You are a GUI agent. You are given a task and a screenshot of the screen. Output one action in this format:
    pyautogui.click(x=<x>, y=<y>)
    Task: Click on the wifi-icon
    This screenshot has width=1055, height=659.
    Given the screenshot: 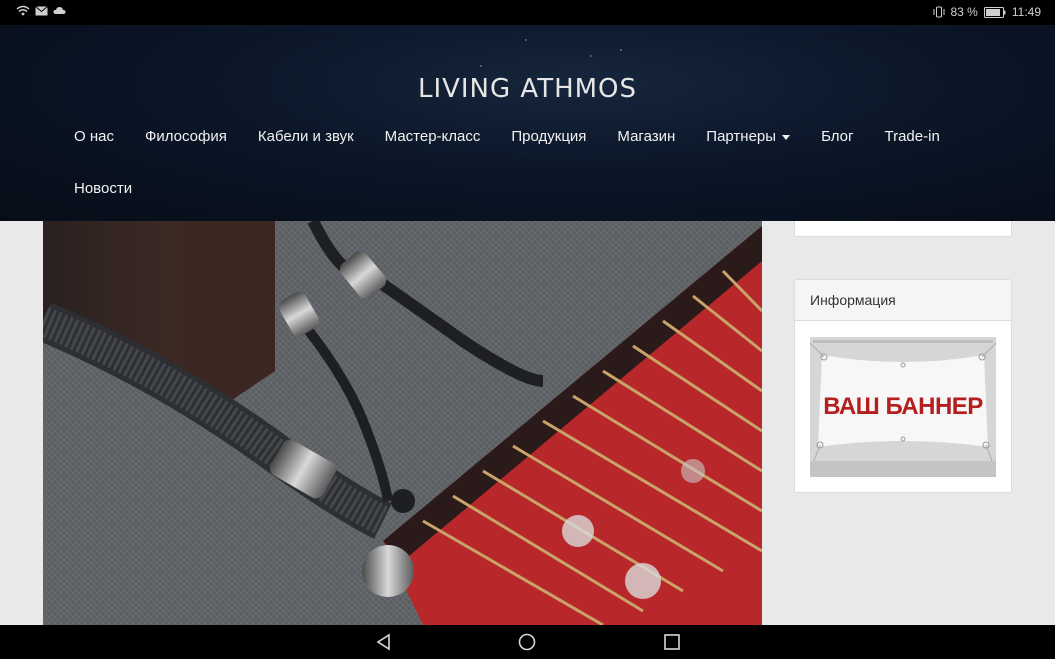 What is the action you would take?
    pyautogui.click(x=23, y=10)
    